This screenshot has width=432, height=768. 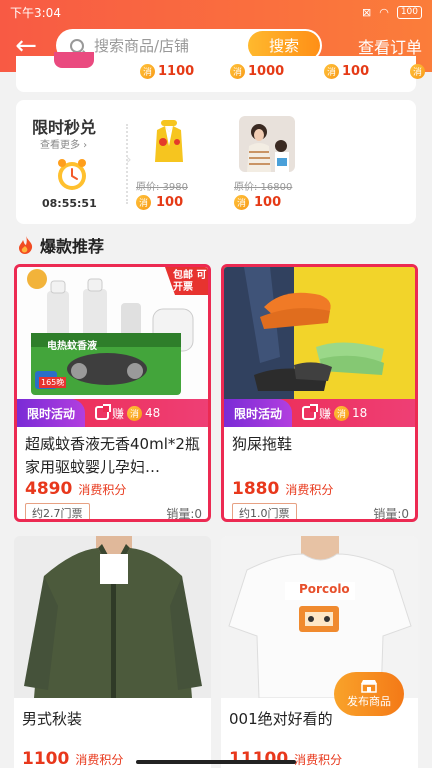 What do you see at coordinates (216, 162) in the screenshot?
I see `flash-sale-card: 限时秒兑 查看更多 › 08:55:51 原价: 3980 消 100` at bounding box center [216, 162].